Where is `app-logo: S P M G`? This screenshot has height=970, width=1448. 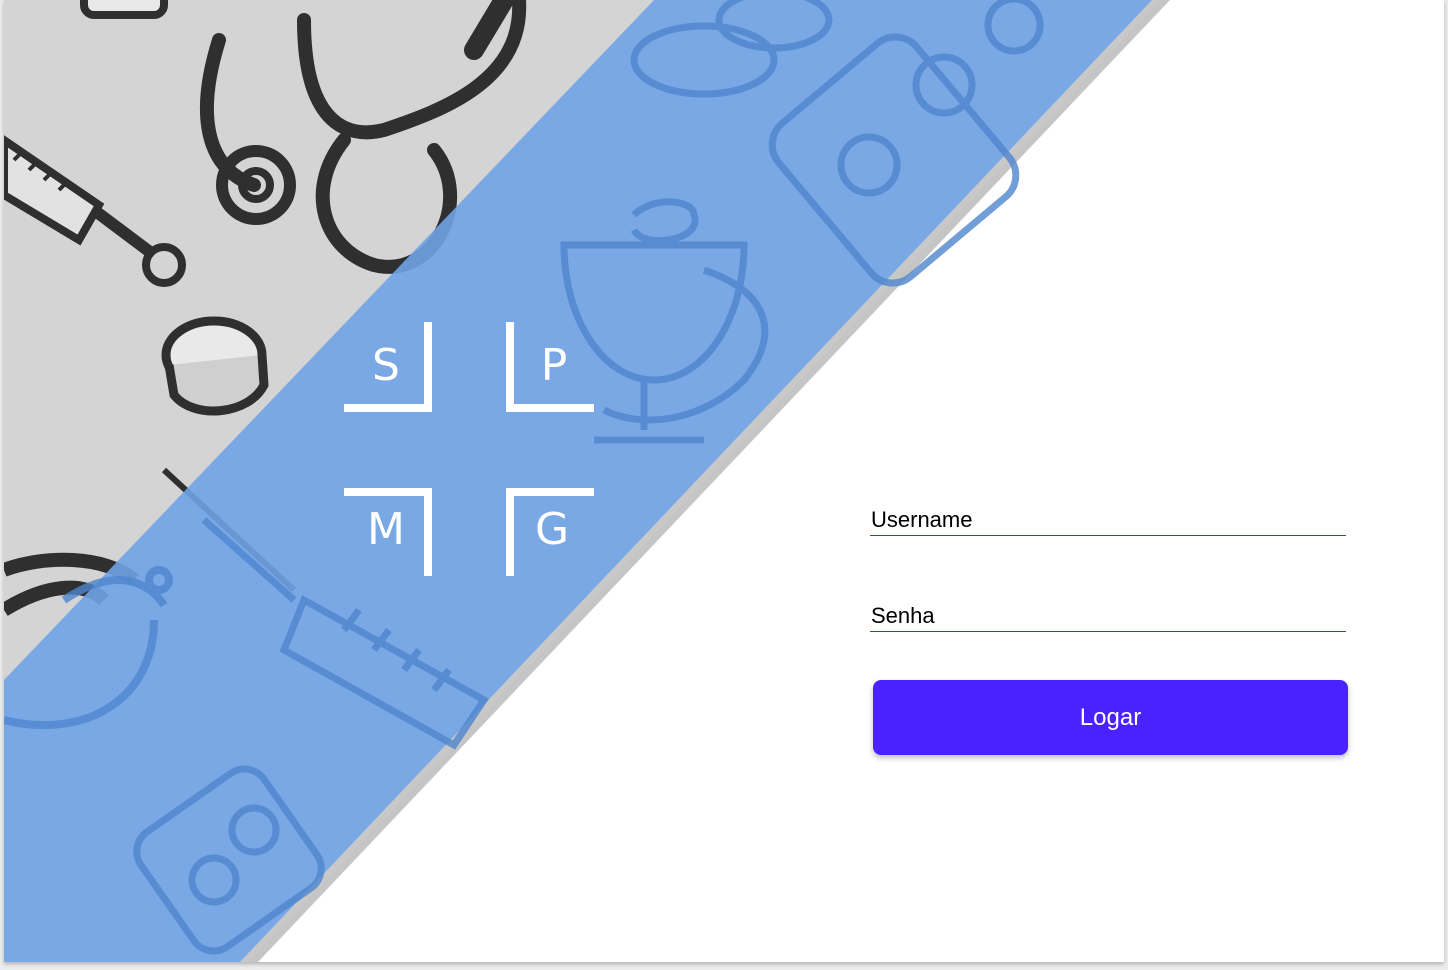 app-logo: S P M G is located at coordinates (469, 450).